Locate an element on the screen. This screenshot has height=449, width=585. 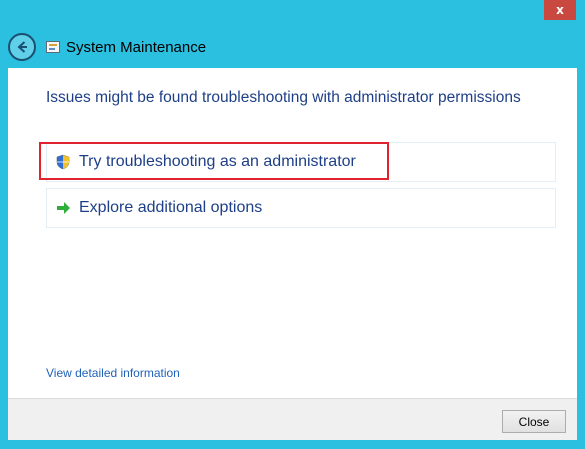
window-header: System Maintenance is located at coordinates (292, 47).